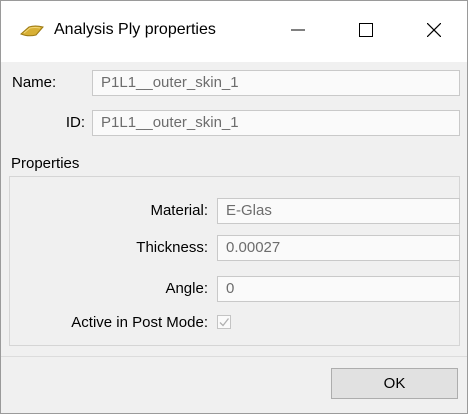 The height and width of the screenshot is (414, 468). I want to click on properties-group-title: Properties, so click(45, 163).